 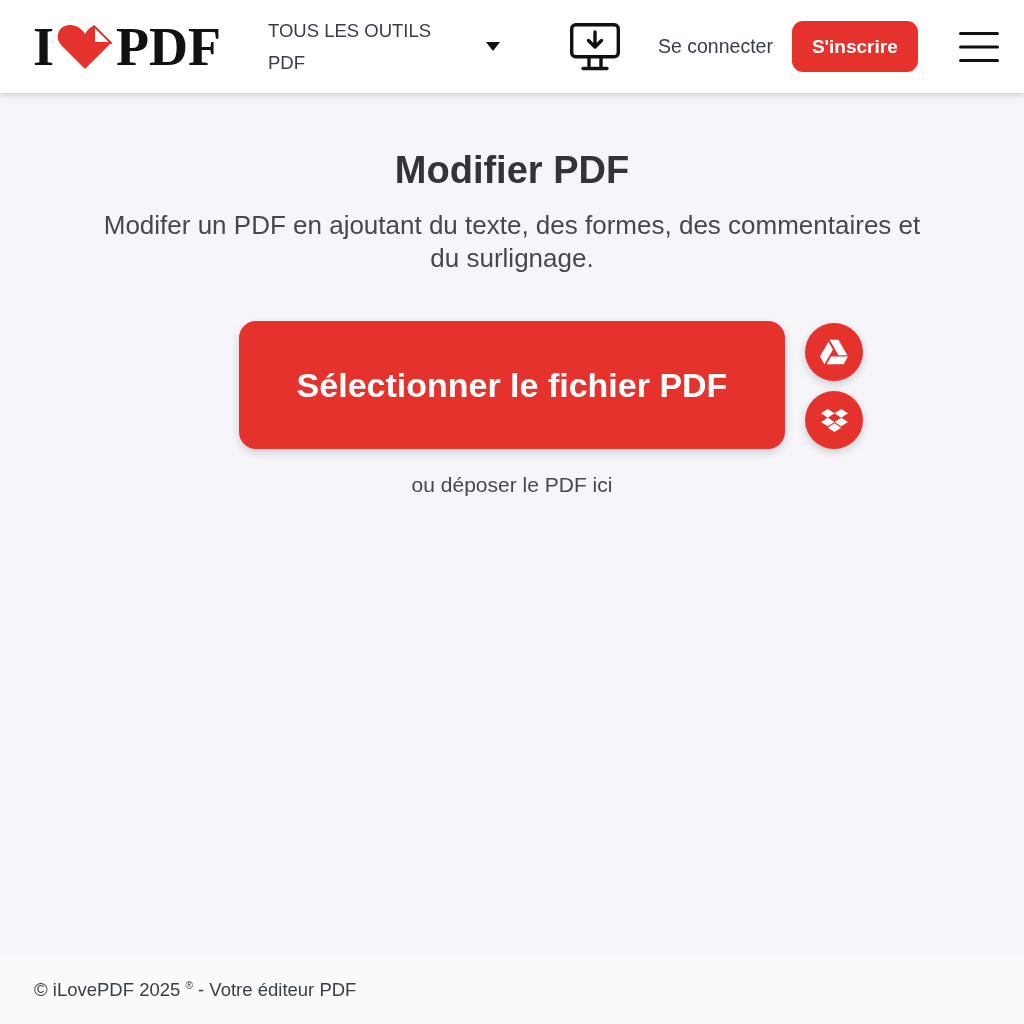 I want to click on tools-menu-button: TOUS LES OUTILS PDF, so click(x=384, y=46).